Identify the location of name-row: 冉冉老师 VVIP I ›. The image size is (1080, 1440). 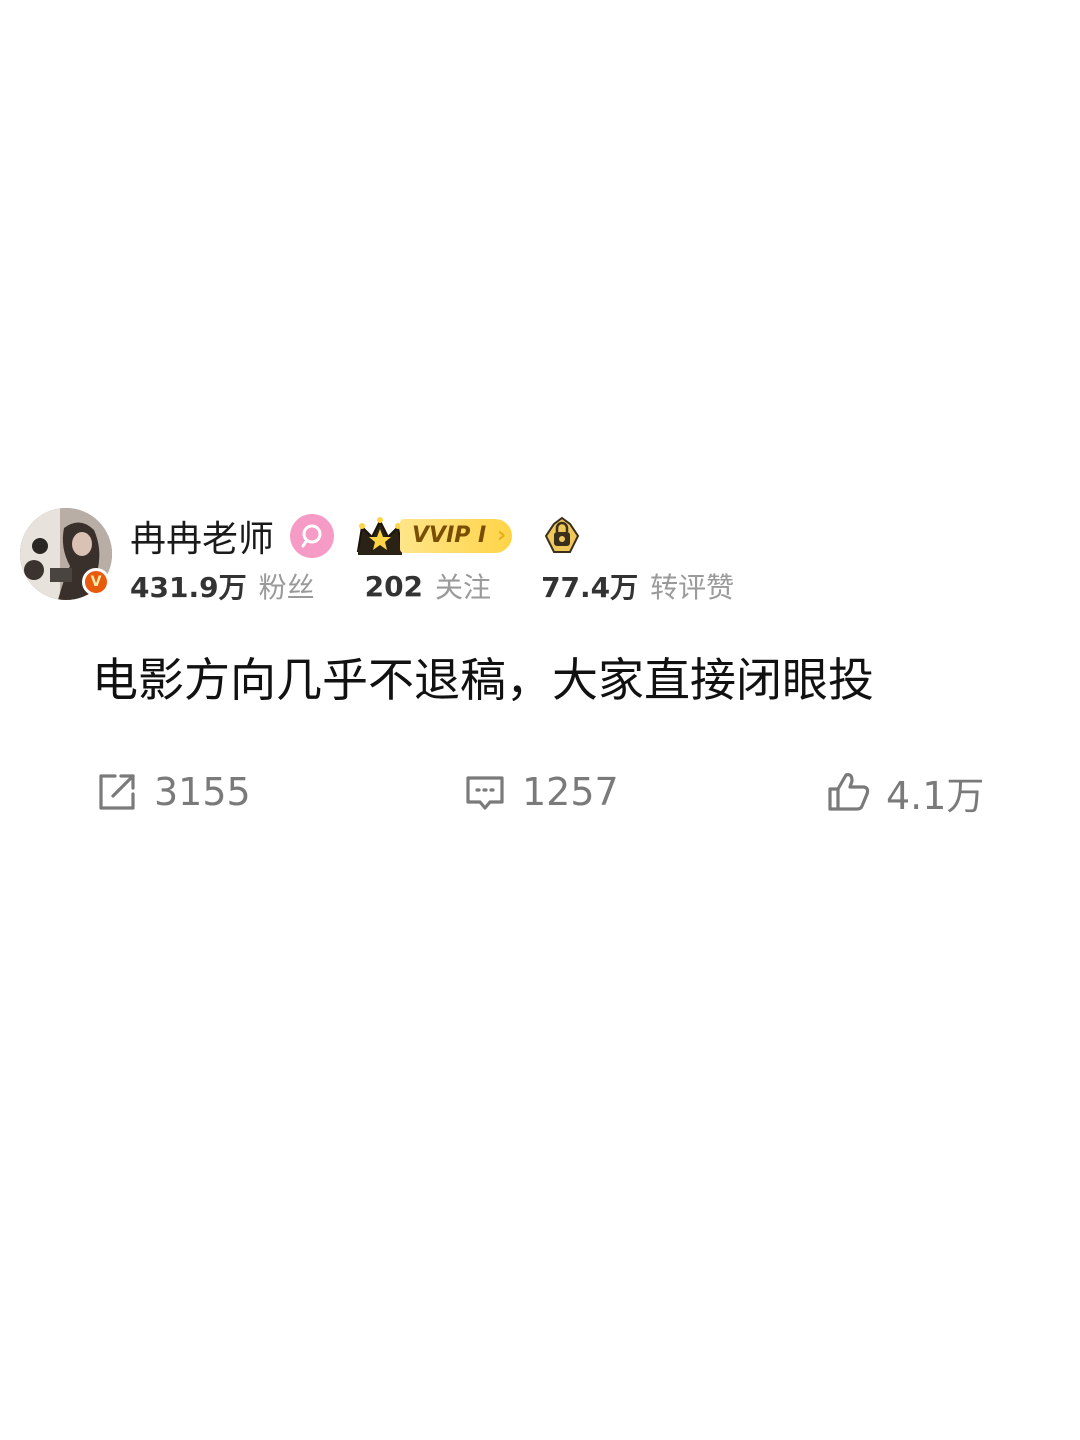
(357, 536).